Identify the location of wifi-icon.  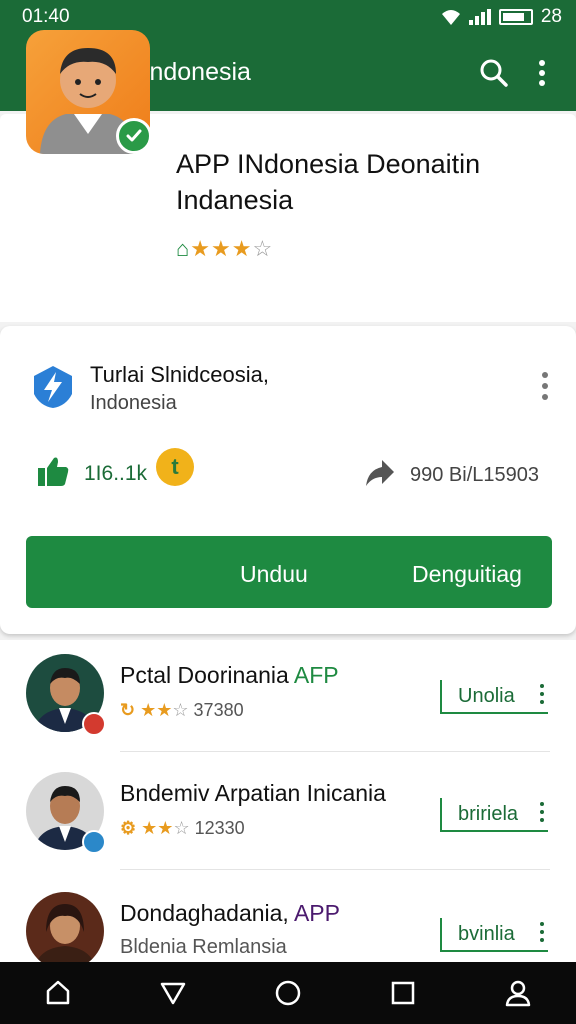
(450, 17).